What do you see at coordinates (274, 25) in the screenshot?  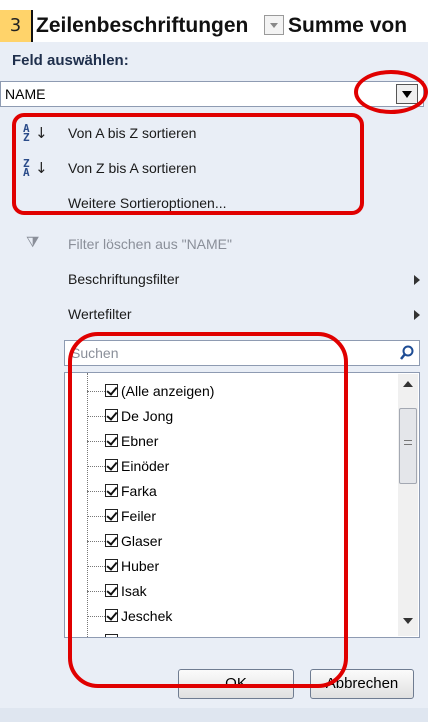 I see `filter-dropdown-button` at bounding box center [274, 25].